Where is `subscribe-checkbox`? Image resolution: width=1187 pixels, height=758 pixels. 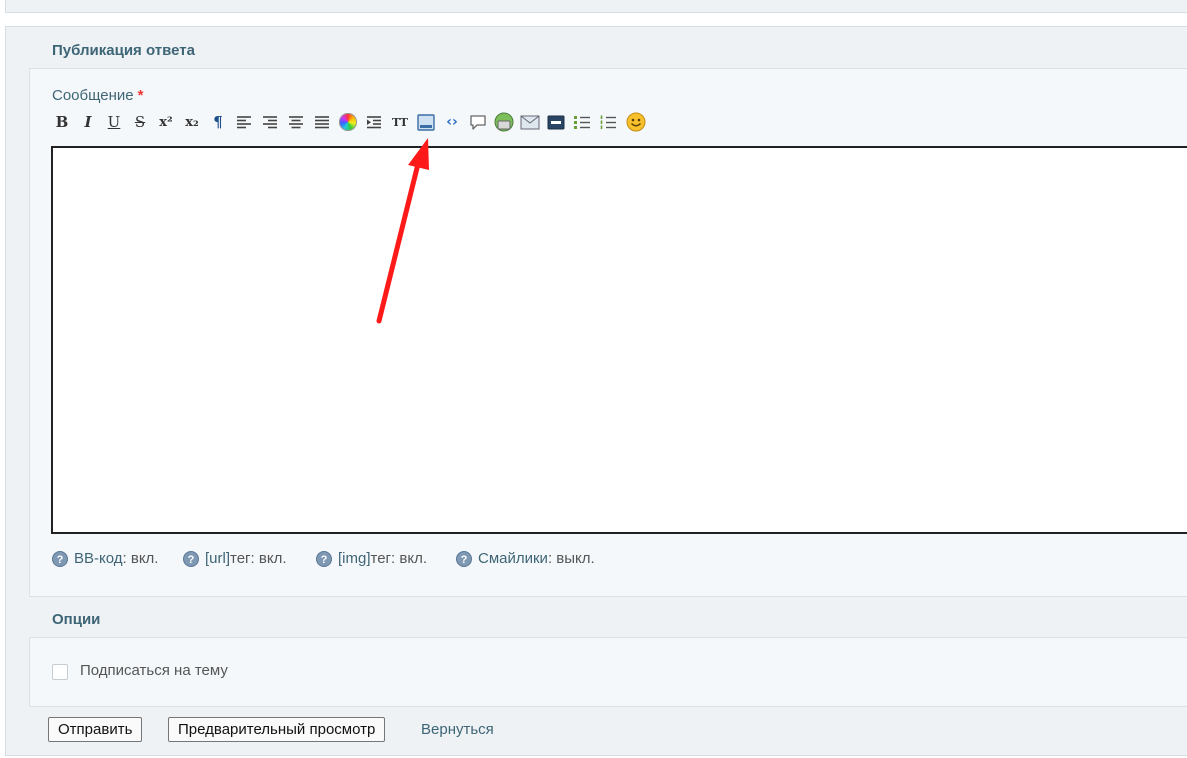 subscribe-checkbox is located at coordinates (60, 672).